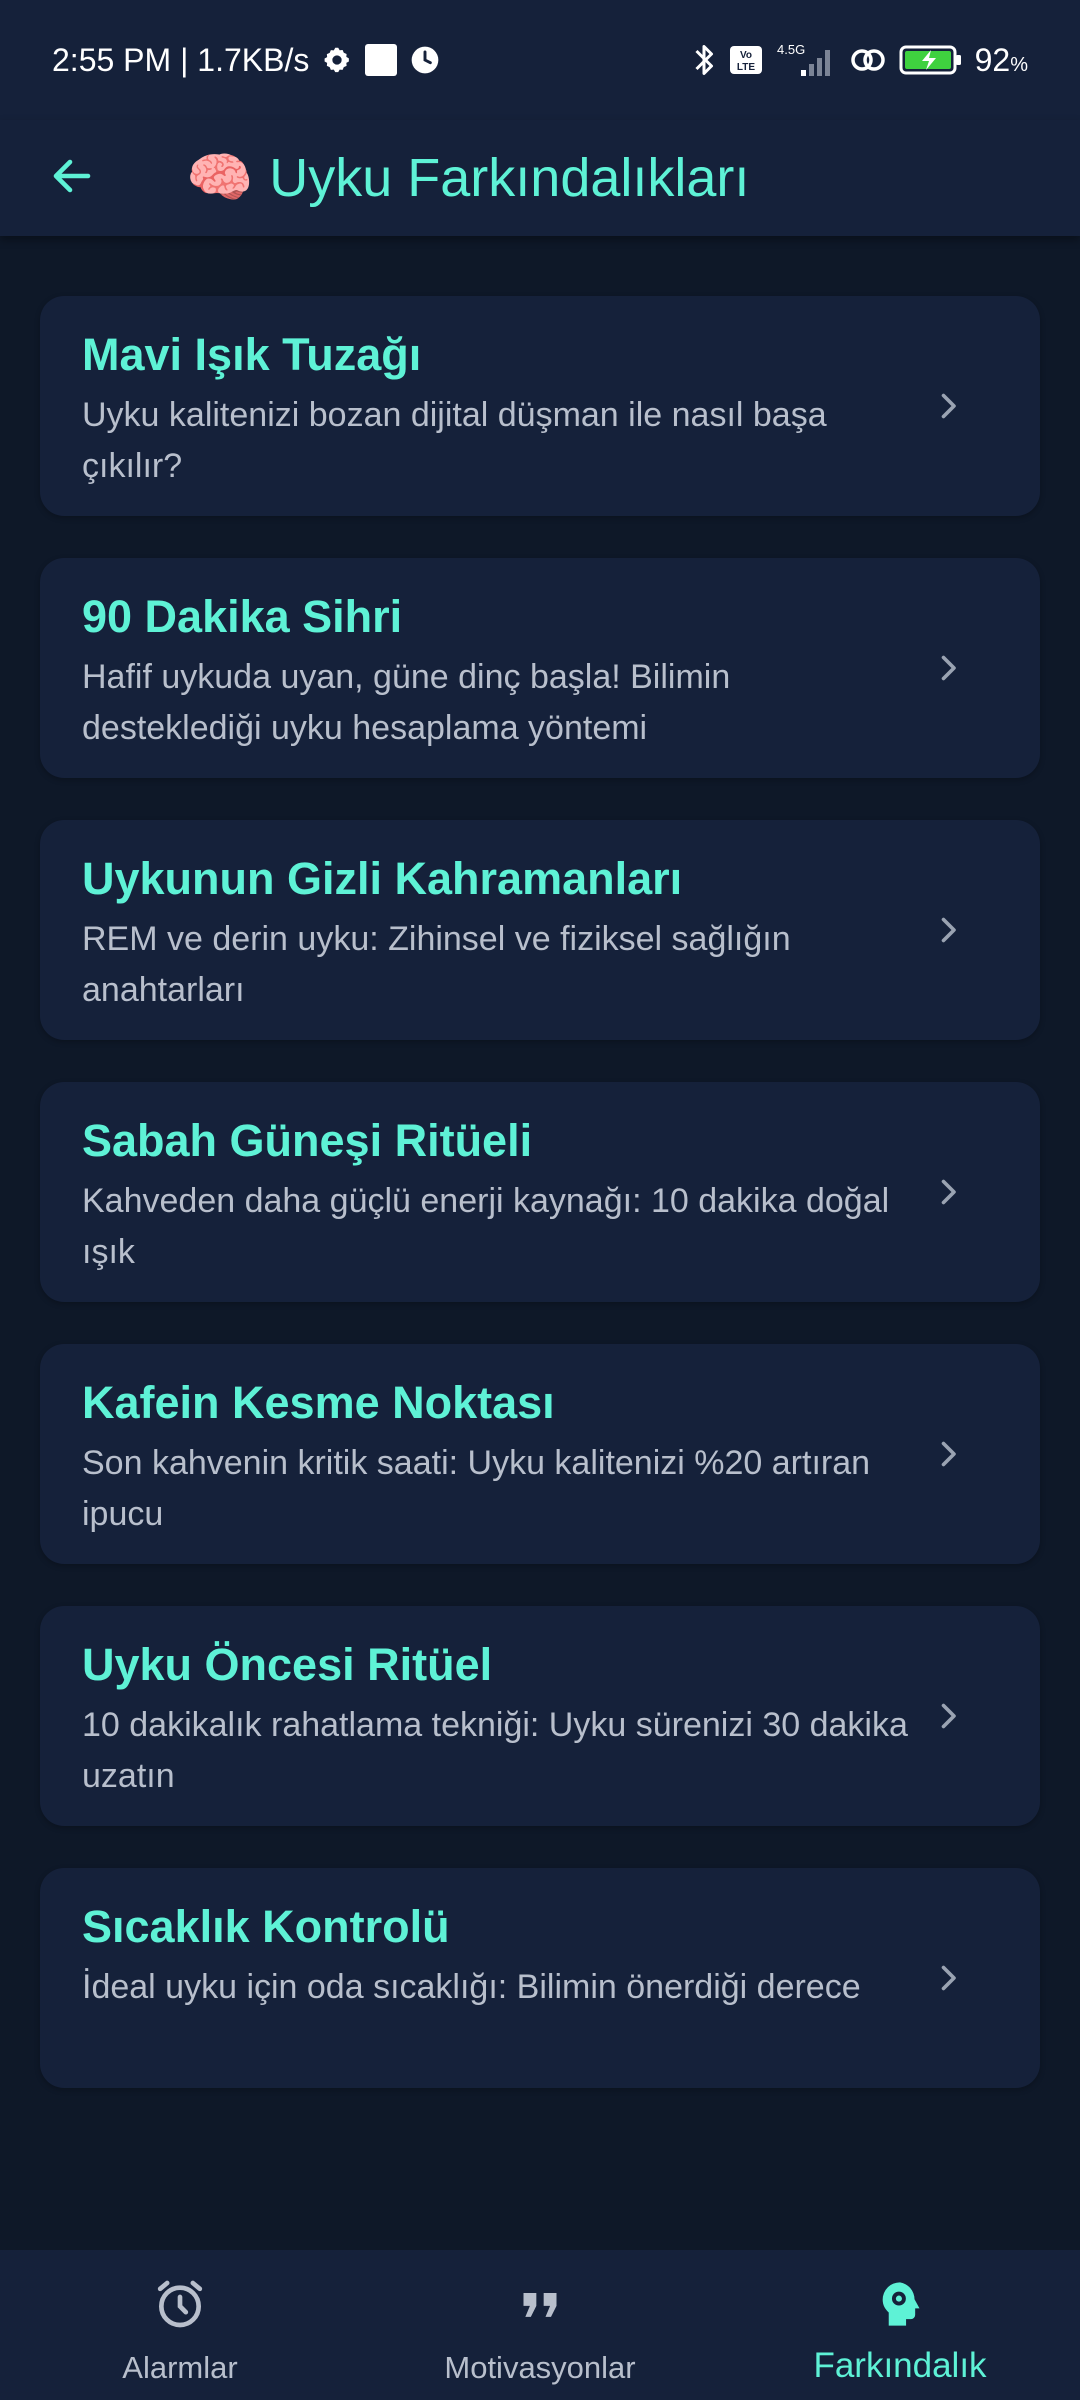 Image resolution: width=1080 pixels, height=2400 pixels. Describe the element at coordinates (868, 60) in the screenshot. I see `link-icon` at that location.